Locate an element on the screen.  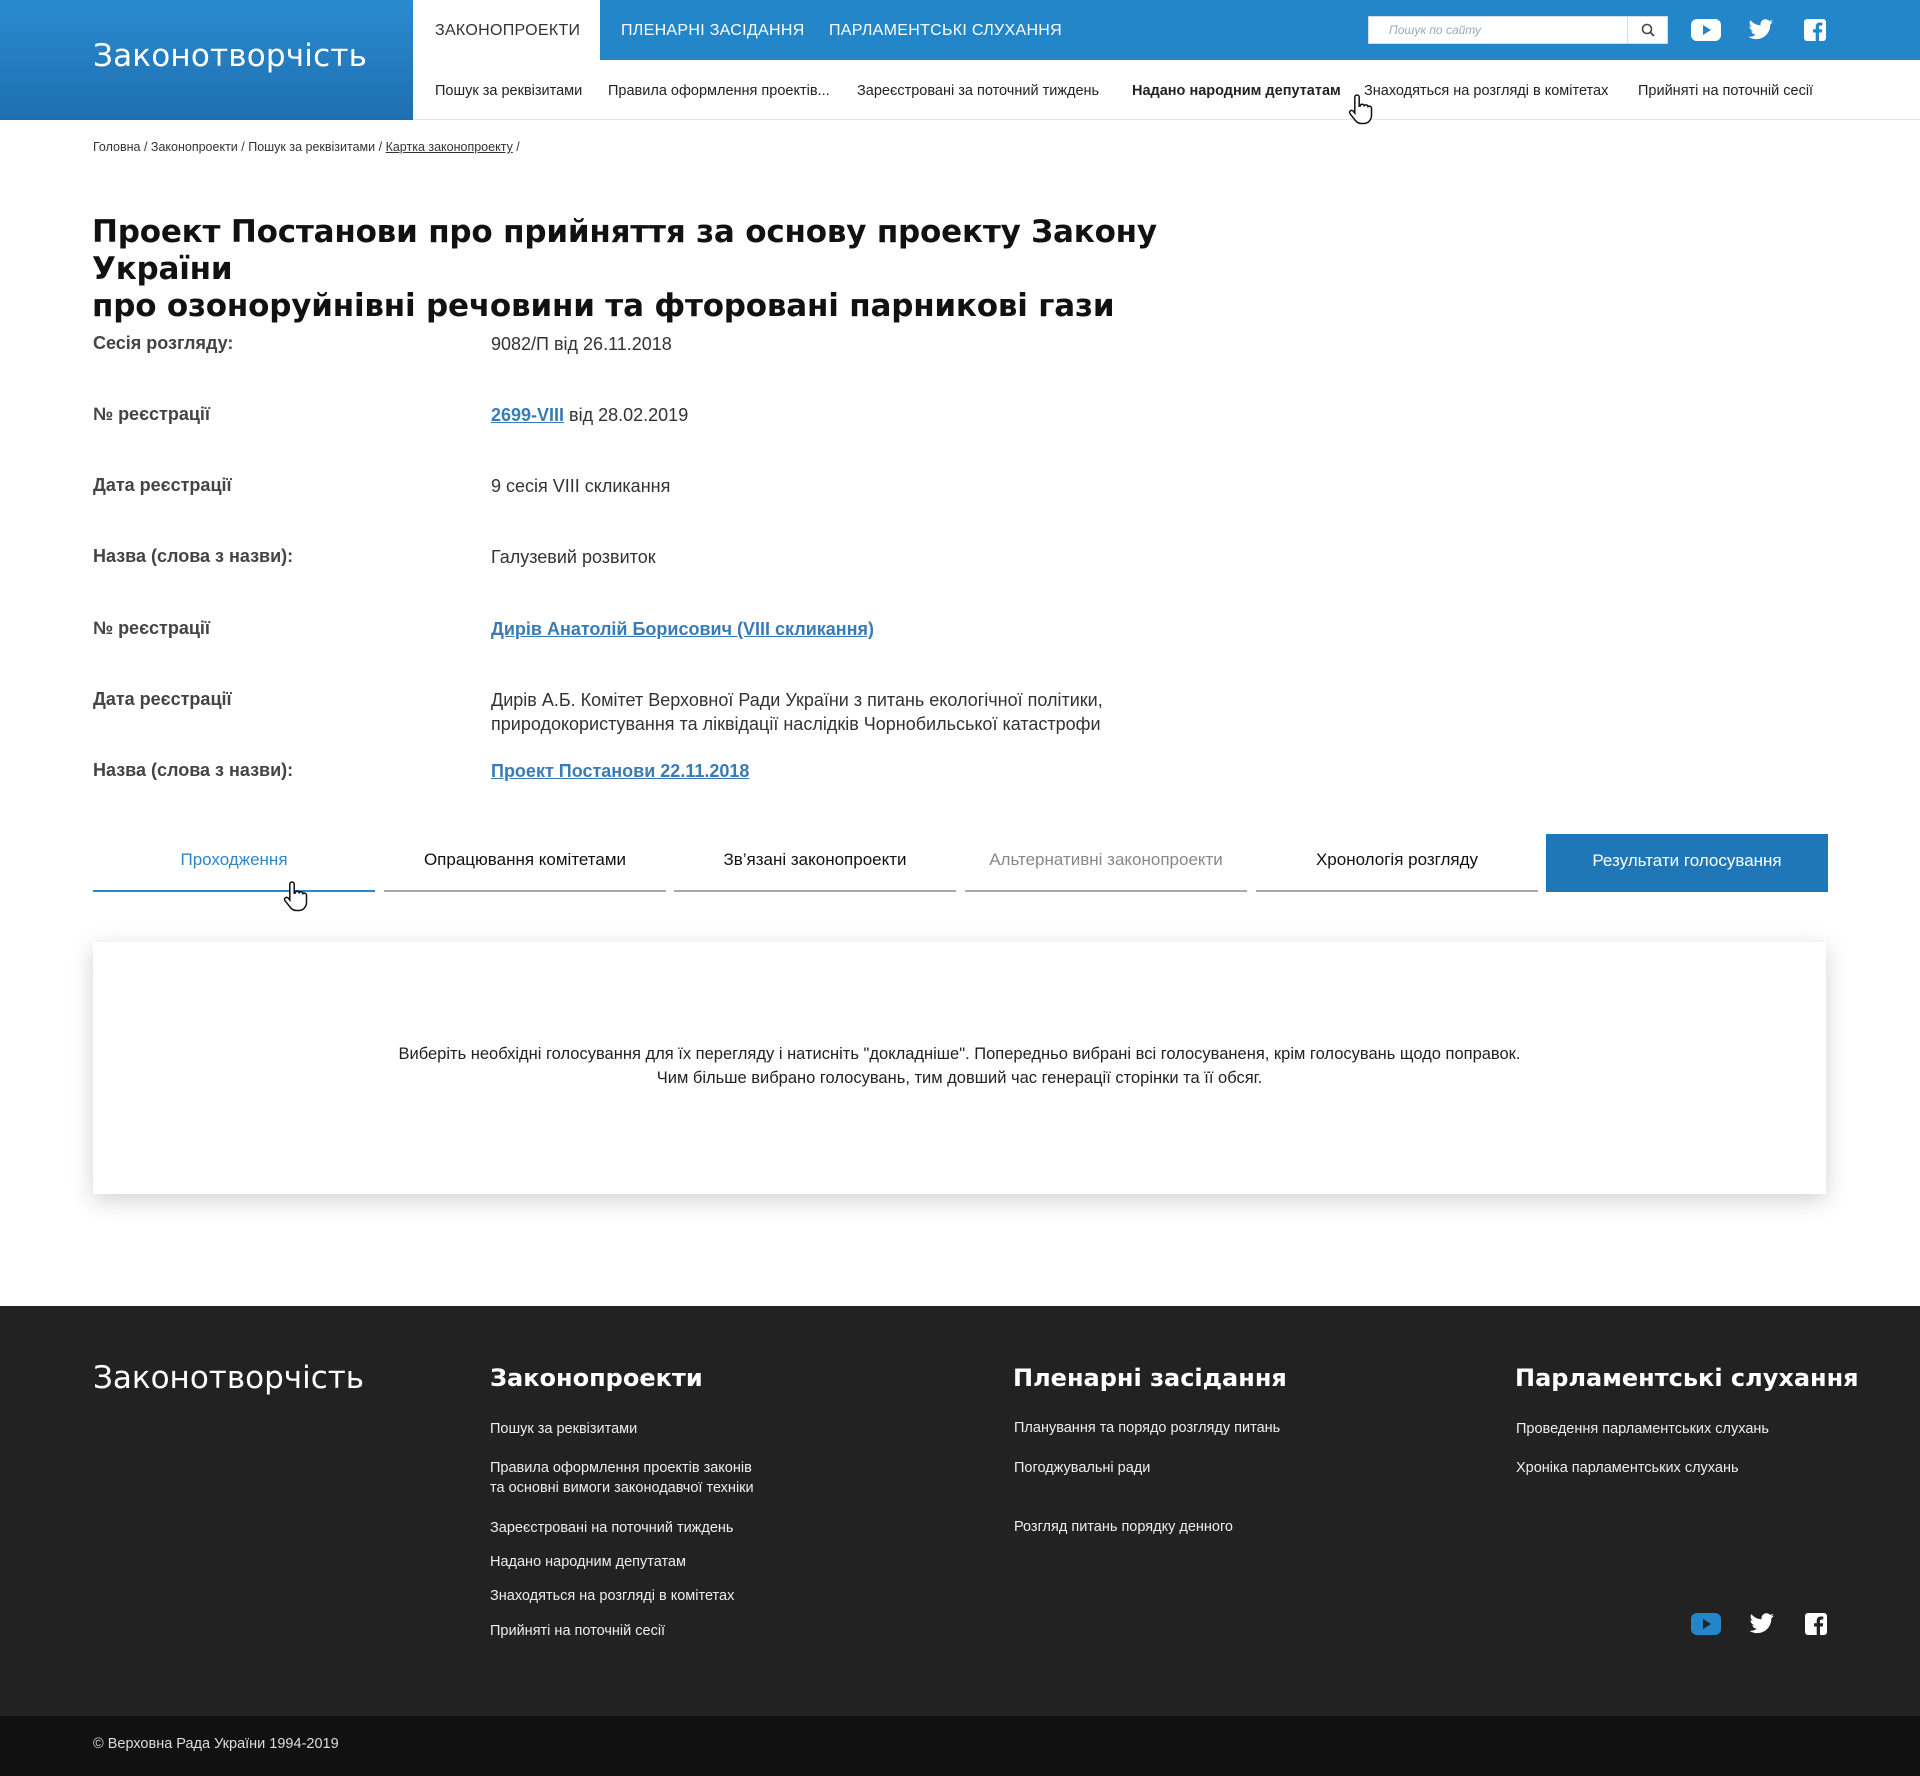
field-value-registration-date: 9 сесія VIII скликання is located at coordinates (581, 486).